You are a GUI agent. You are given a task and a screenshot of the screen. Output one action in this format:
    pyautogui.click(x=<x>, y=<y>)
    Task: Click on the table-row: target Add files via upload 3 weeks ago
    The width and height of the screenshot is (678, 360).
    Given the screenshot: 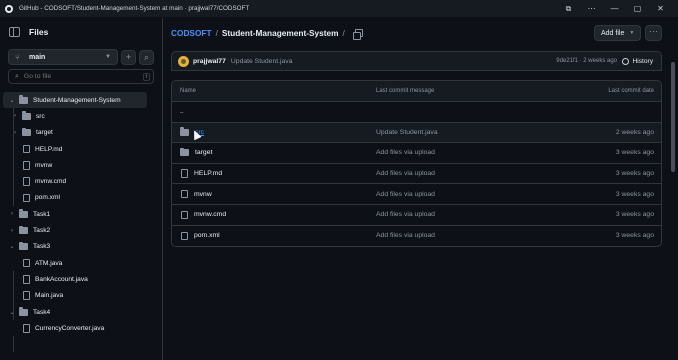 What is the action you would take?
    pyautogui.click(x=416, y=153)
    